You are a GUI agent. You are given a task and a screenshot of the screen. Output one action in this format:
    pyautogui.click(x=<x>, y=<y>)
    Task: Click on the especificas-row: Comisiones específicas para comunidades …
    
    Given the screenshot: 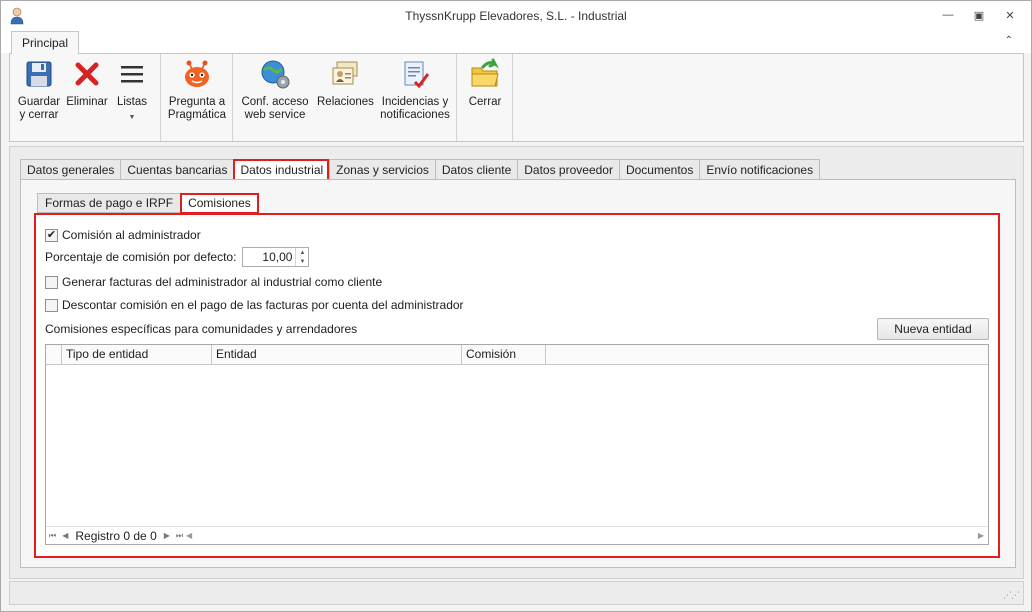 What is the action you would take?
    pyautogui.click(x=201, y=329)
    